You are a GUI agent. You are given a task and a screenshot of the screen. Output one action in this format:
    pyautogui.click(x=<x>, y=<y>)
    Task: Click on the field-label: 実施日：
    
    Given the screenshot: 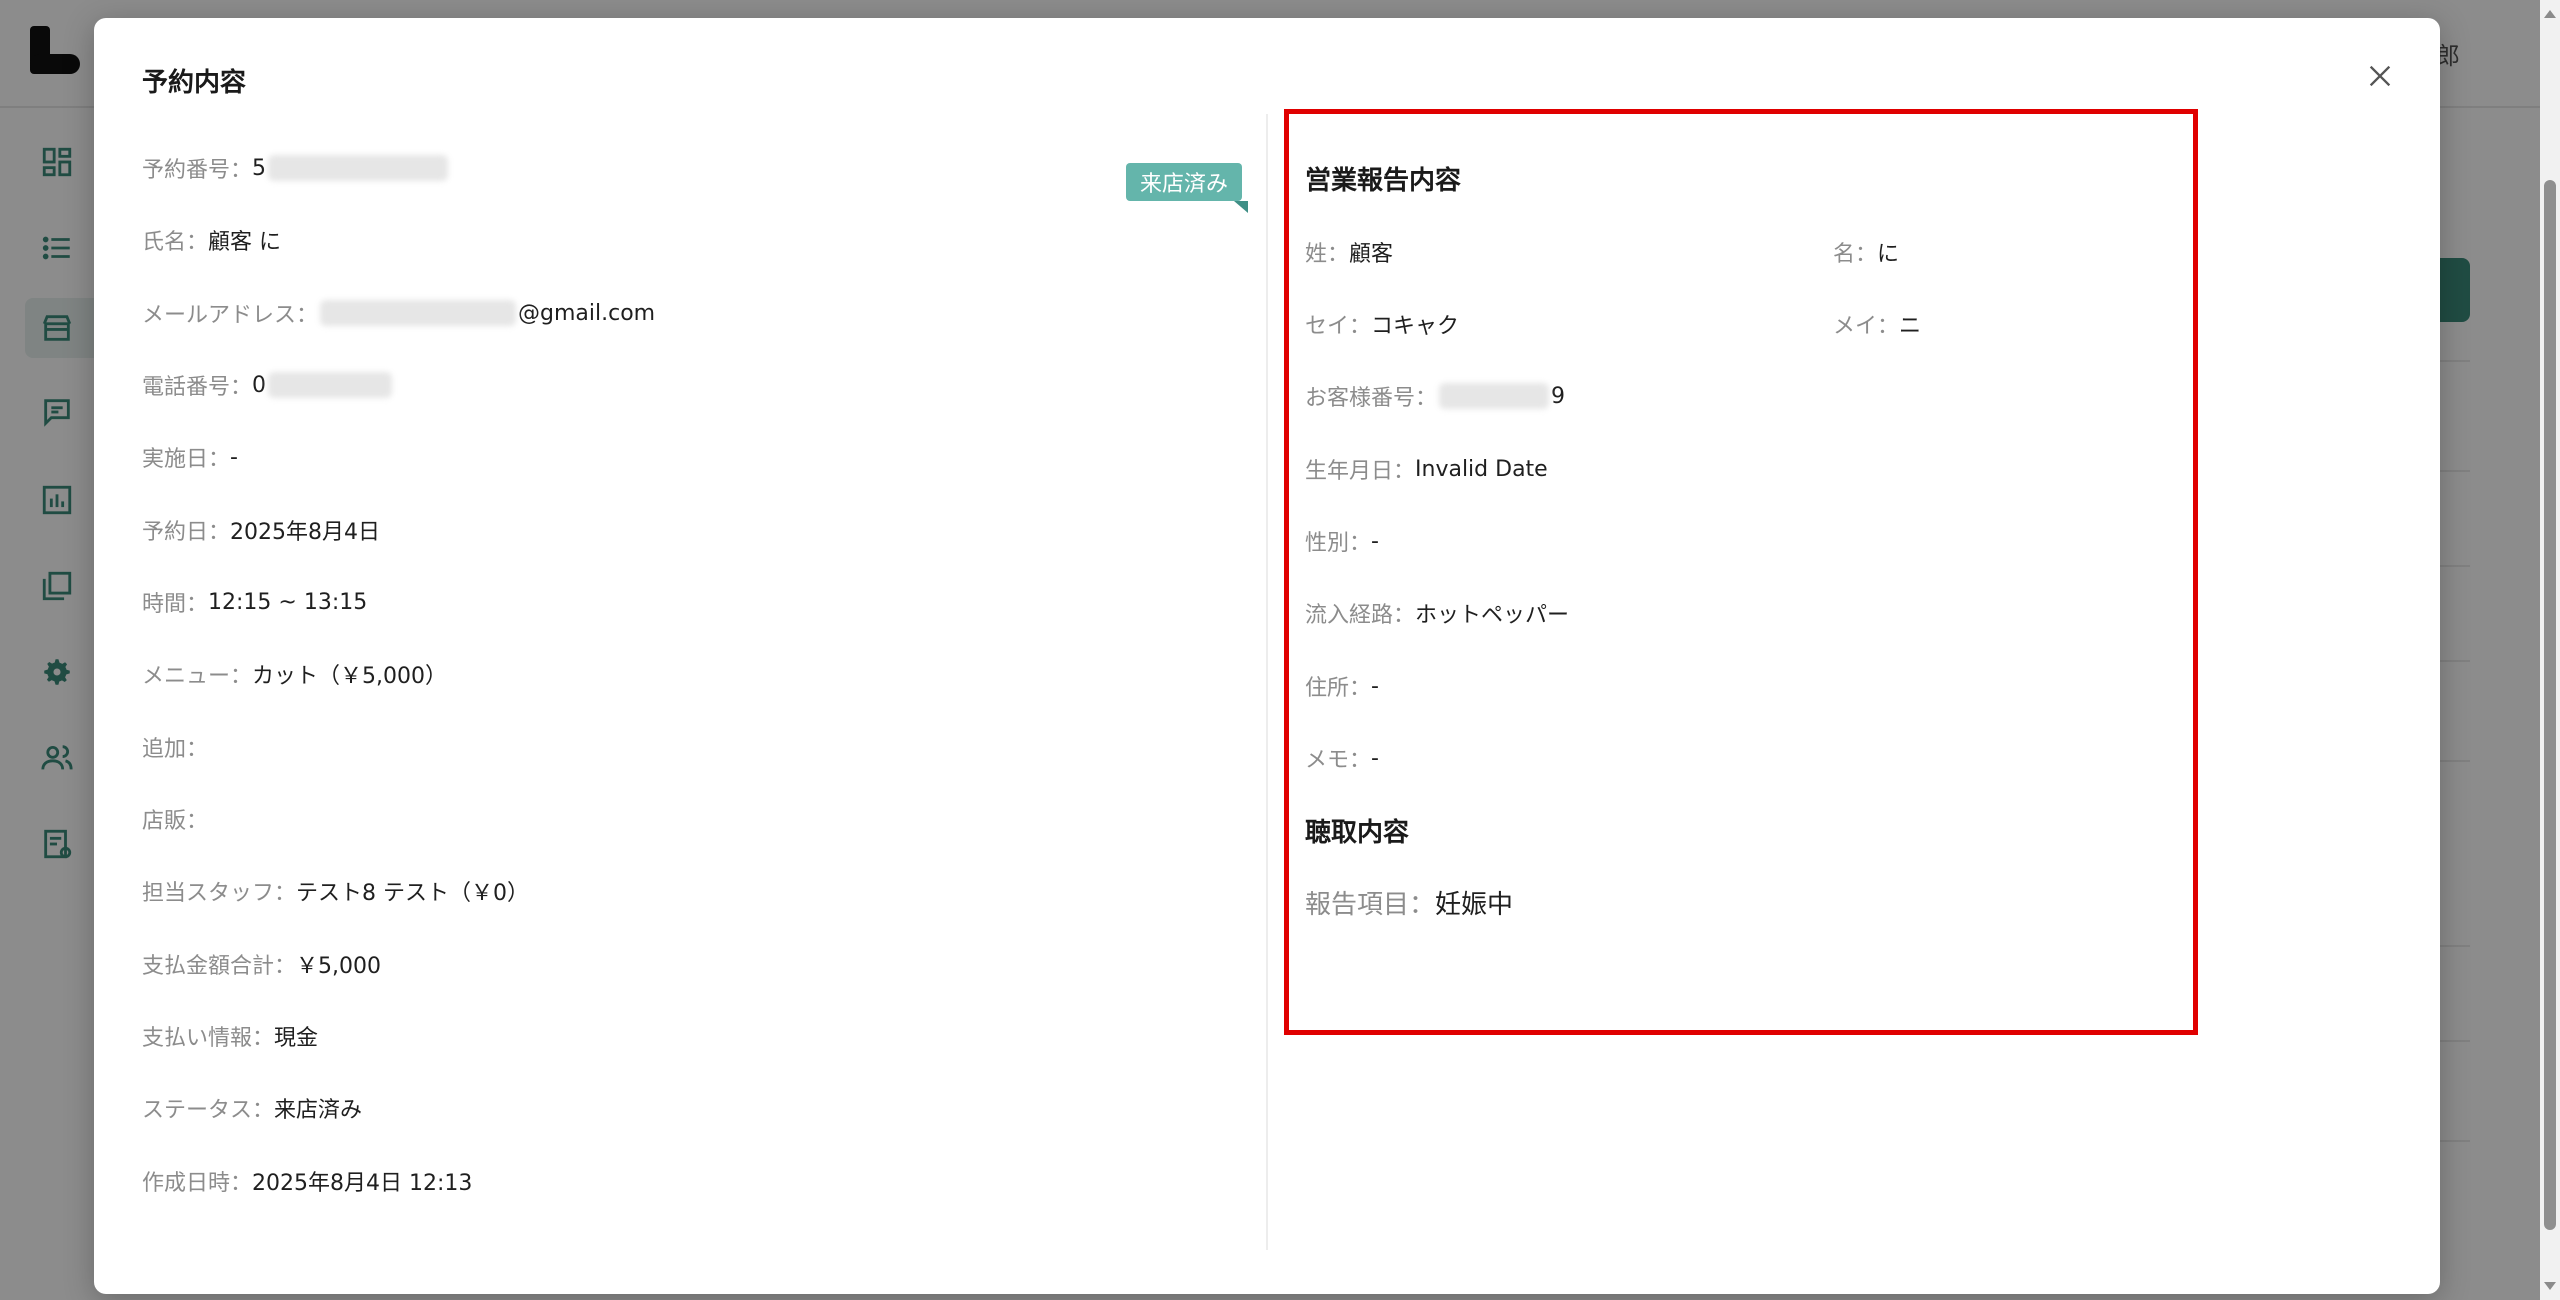 What is the action you would take?
    pyautogui.click(x=186, y=459)
    